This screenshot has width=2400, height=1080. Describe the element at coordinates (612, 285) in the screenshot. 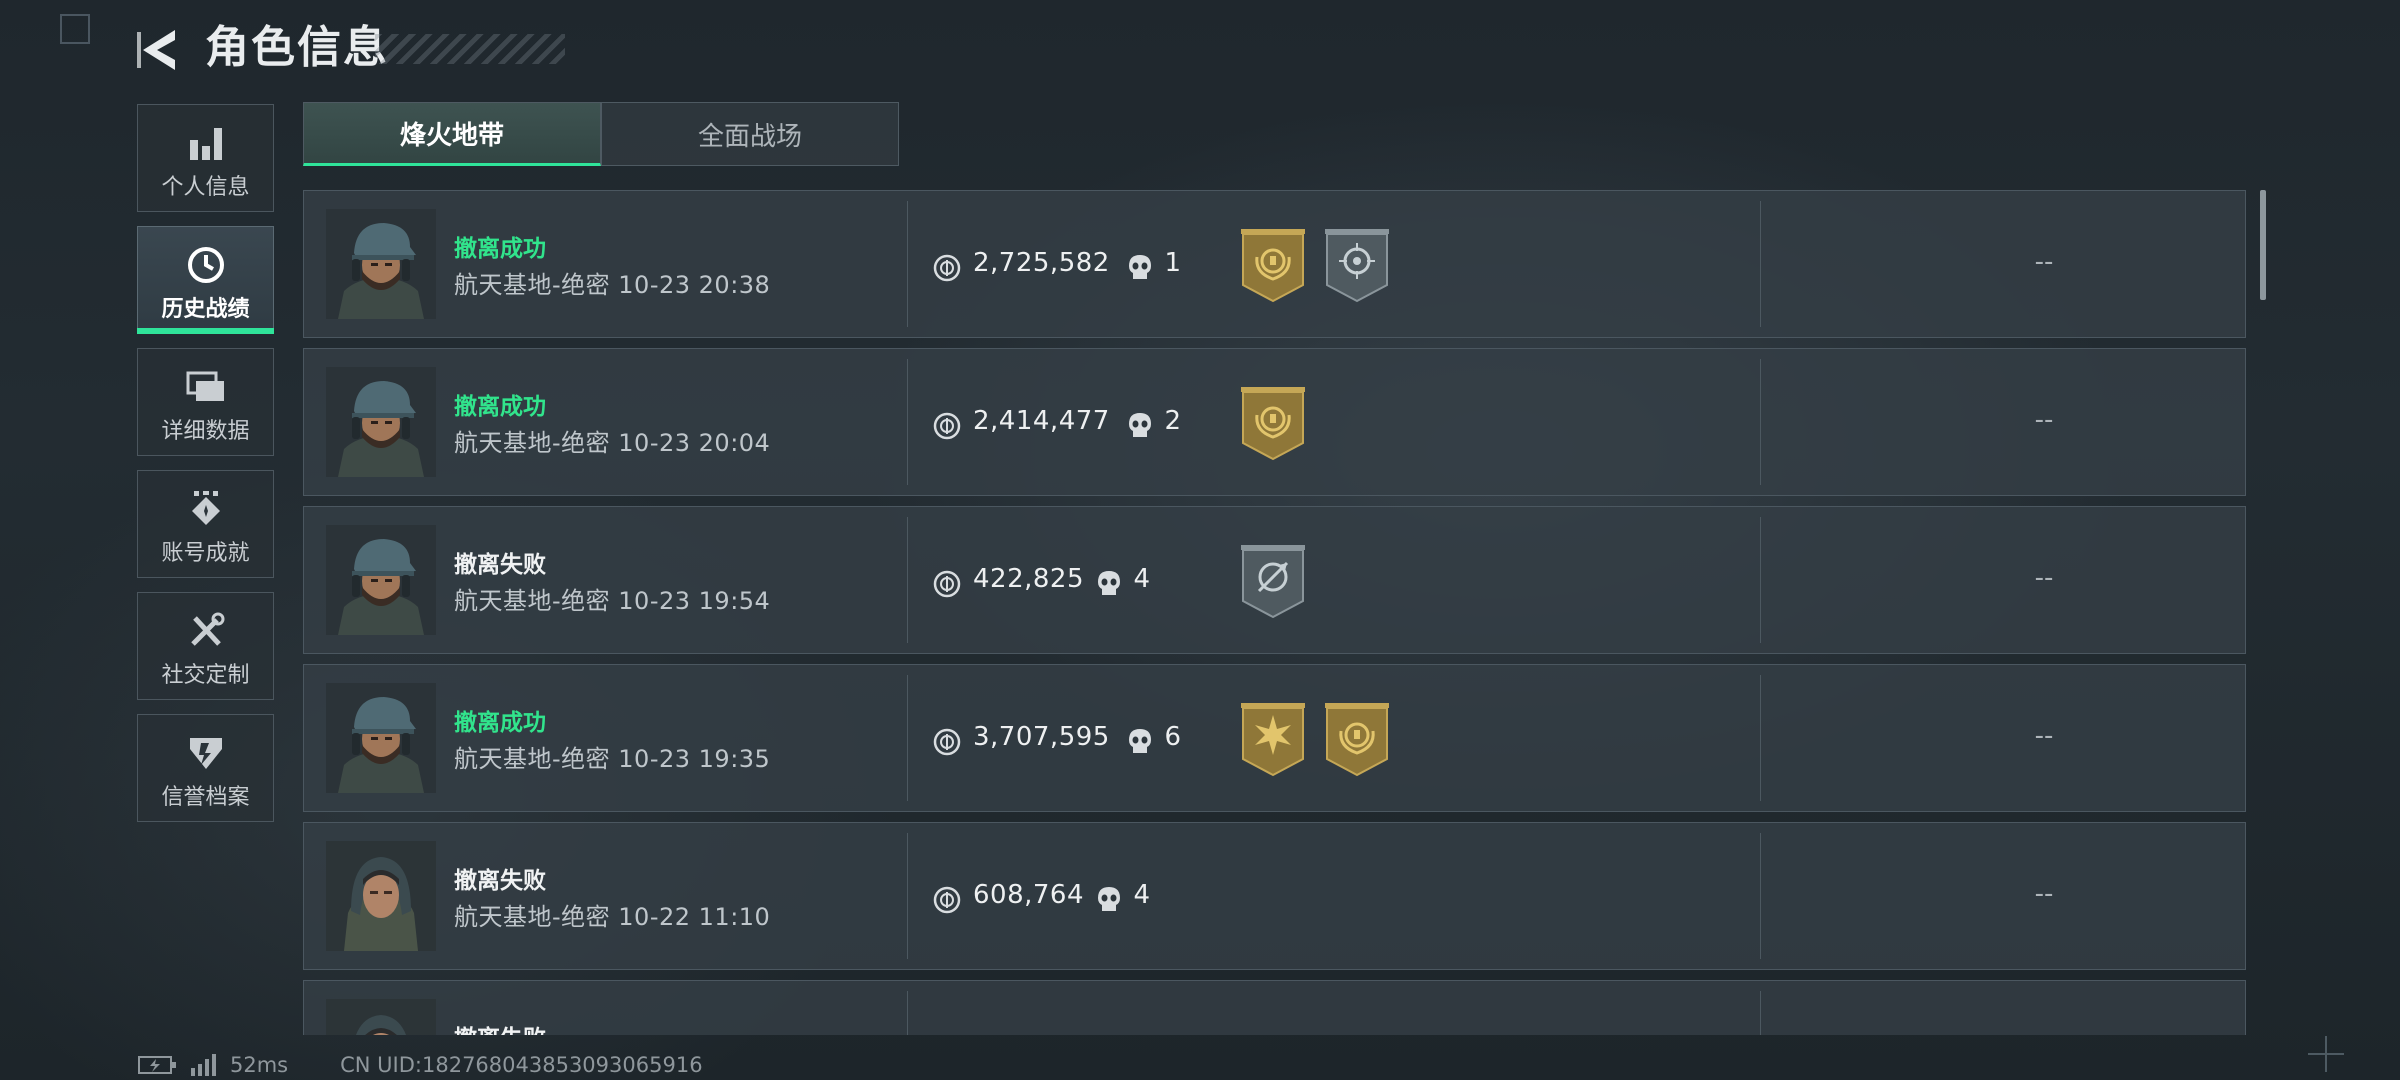

I see `map-and-time: 航天基地-绝密 10-23 20:38` at that location.